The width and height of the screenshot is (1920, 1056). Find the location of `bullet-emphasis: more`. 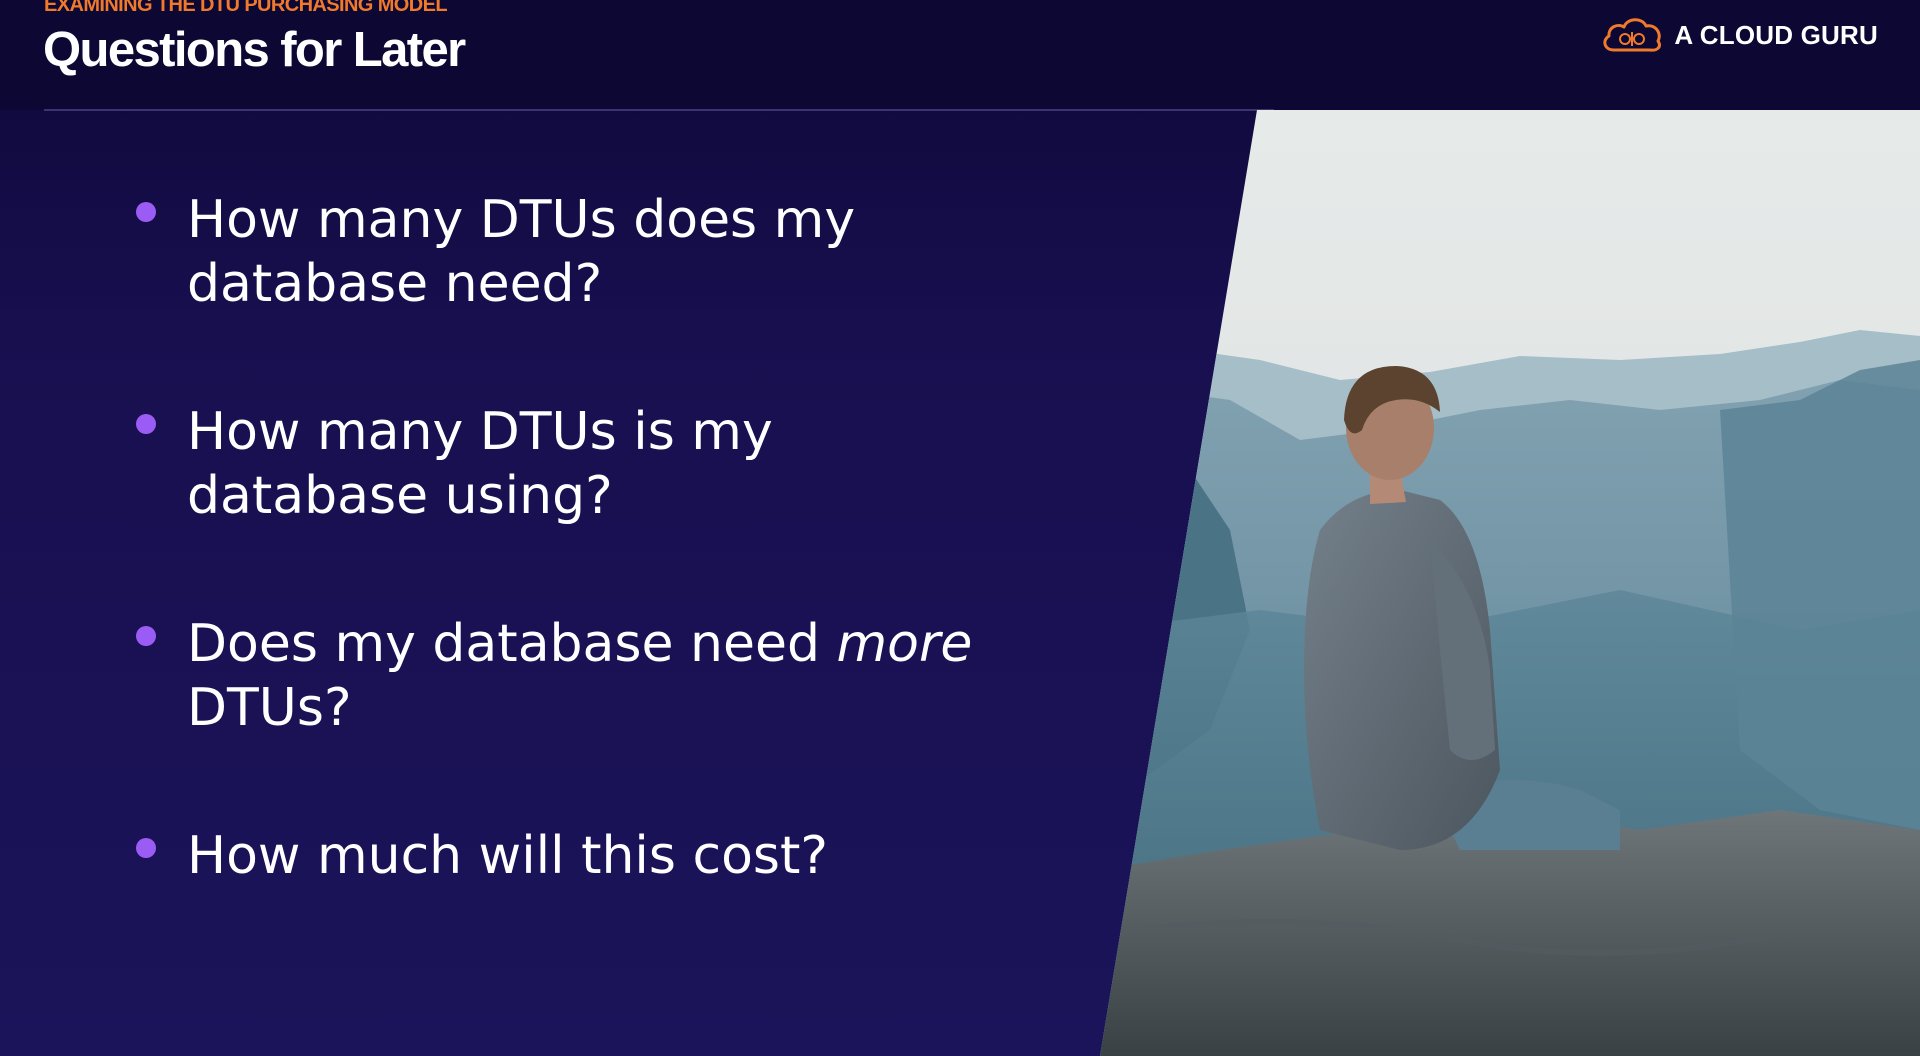

bullet-emphasis: more is located at coordinates (904, 644).